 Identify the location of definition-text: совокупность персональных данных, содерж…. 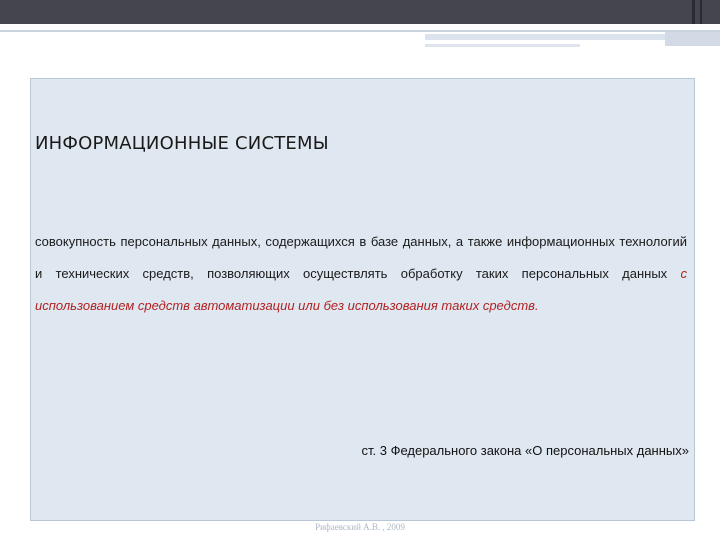
(361, 257).